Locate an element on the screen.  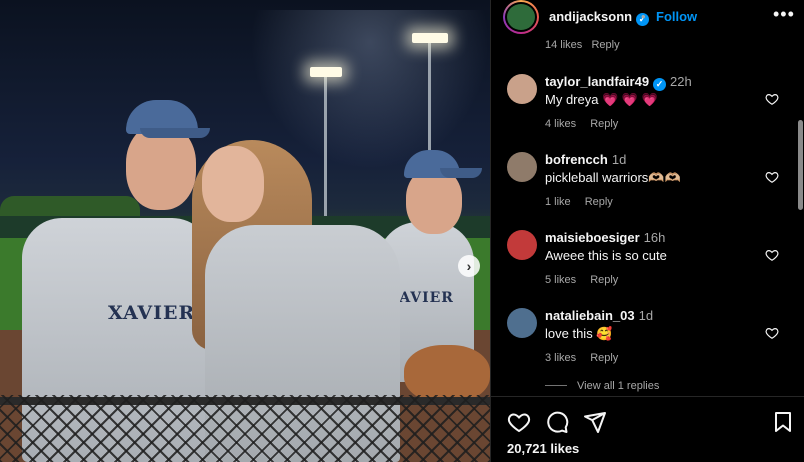
like-heart-icon is located at coordinates (519, 422).